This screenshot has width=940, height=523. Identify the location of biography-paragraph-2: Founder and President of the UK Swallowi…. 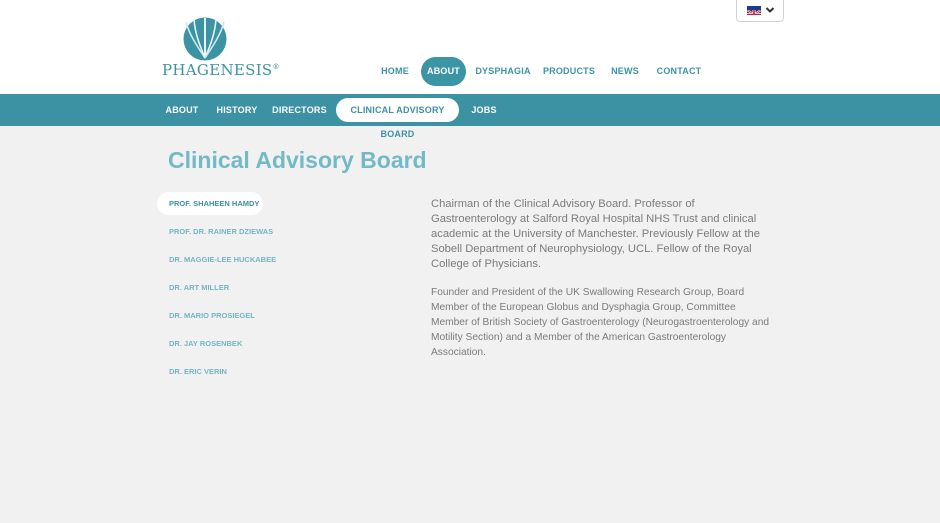
(600, 322).